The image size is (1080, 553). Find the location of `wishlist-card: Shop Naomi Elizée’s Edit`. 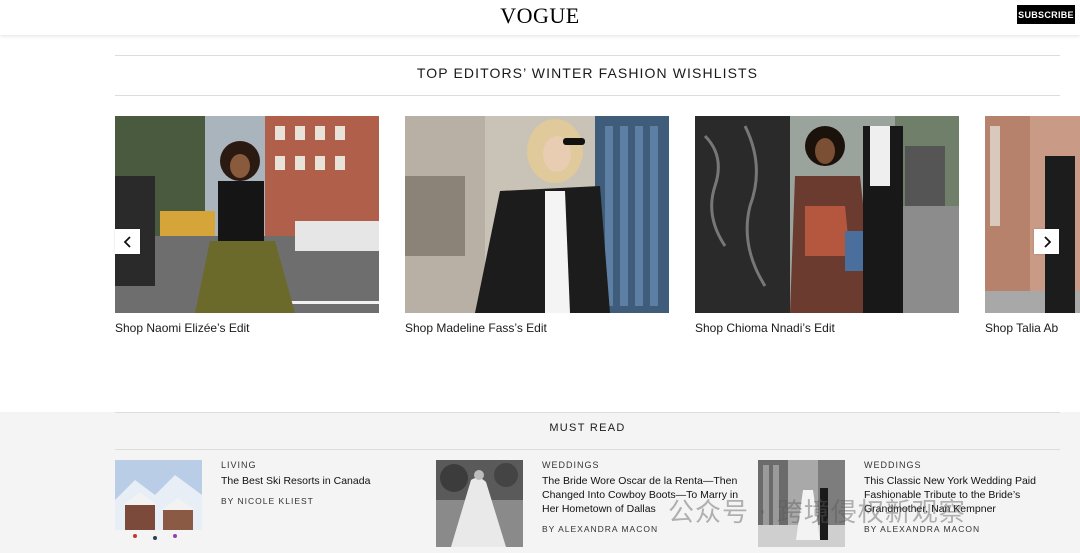

wishlist-card: Shop Naomi Elizée’s Edit is located at coordinates (247, 225).